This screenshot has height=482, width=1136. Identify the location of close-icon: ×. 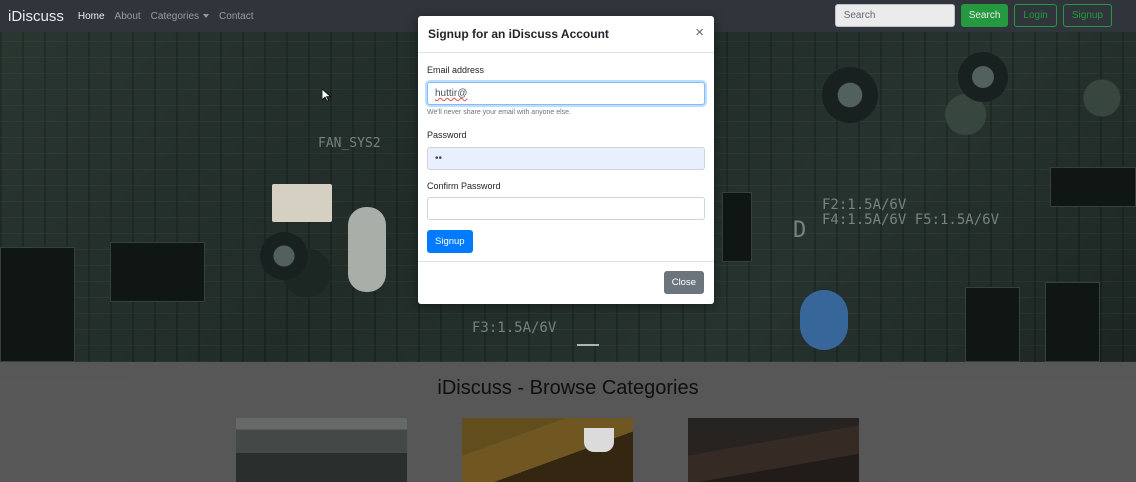
(699, 32).